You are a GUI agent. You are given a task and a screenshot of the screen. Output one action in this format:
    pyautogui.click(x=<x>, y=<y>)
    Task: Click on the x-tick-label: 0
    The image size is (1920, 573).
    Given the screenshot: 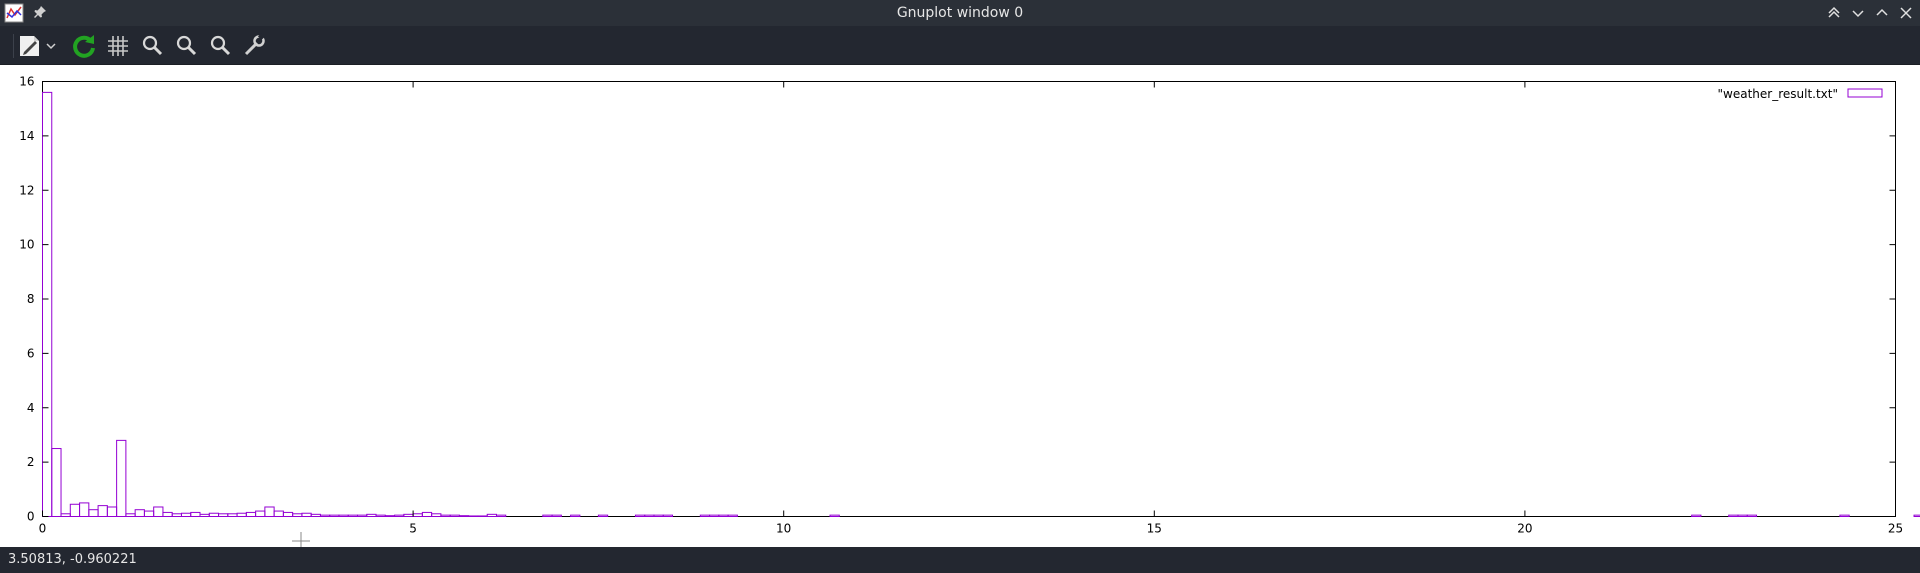 What is the action you would take?
    pyautogui.click(x=43, y=529)
    